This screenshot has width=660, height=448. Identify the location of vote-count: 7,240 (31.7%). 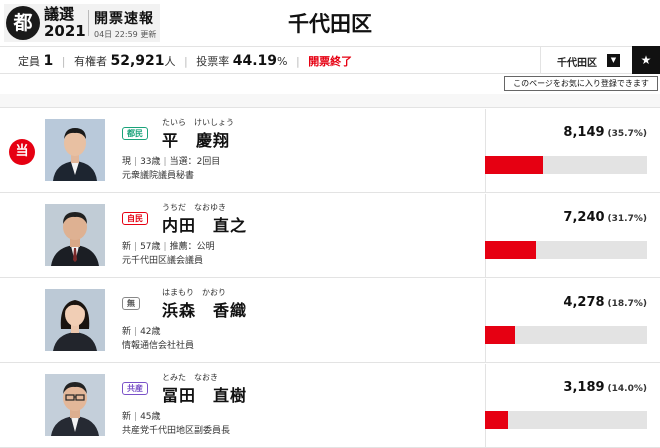
(566, 217).